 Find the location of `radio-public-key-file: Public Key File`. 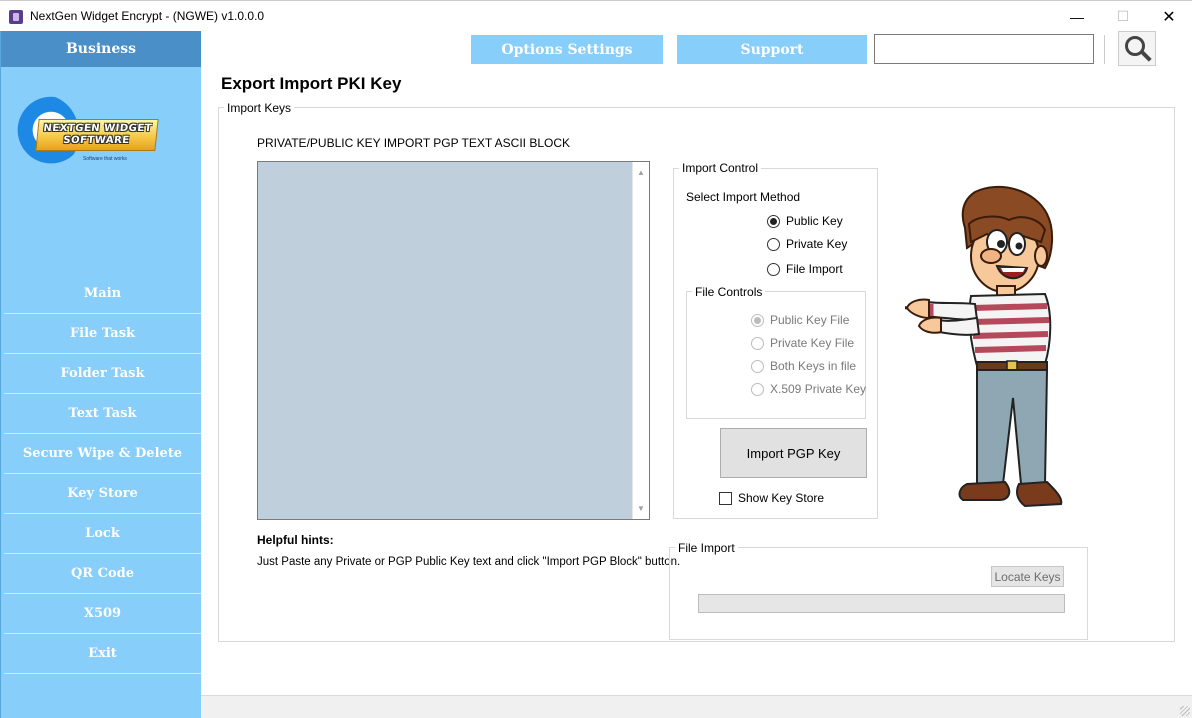

radio-public-key-file: Public Key File is located at coordinates (800, 320).